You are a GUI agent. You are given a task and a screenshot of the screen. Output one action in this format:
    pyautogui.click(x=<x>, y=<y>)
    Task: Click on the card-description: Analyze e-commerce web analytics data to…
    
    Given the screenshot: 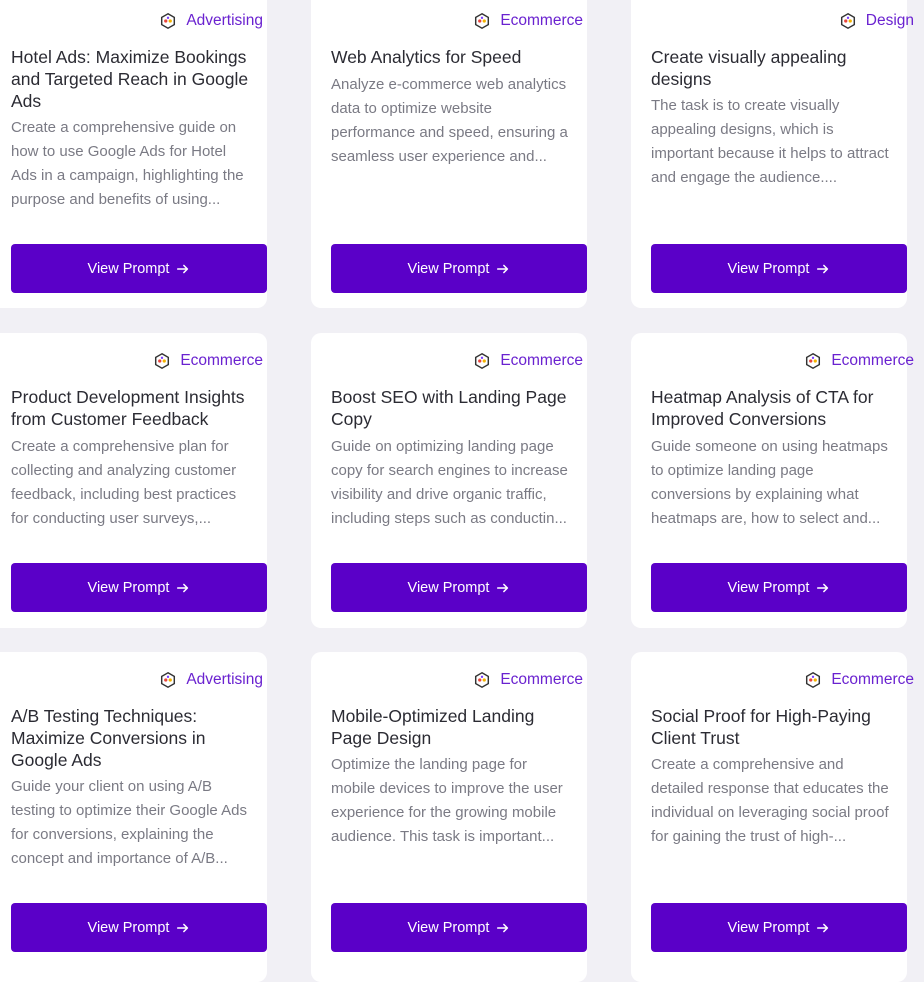 What is the action you would take?
    pyautogui.click(x=449, y=120)
    